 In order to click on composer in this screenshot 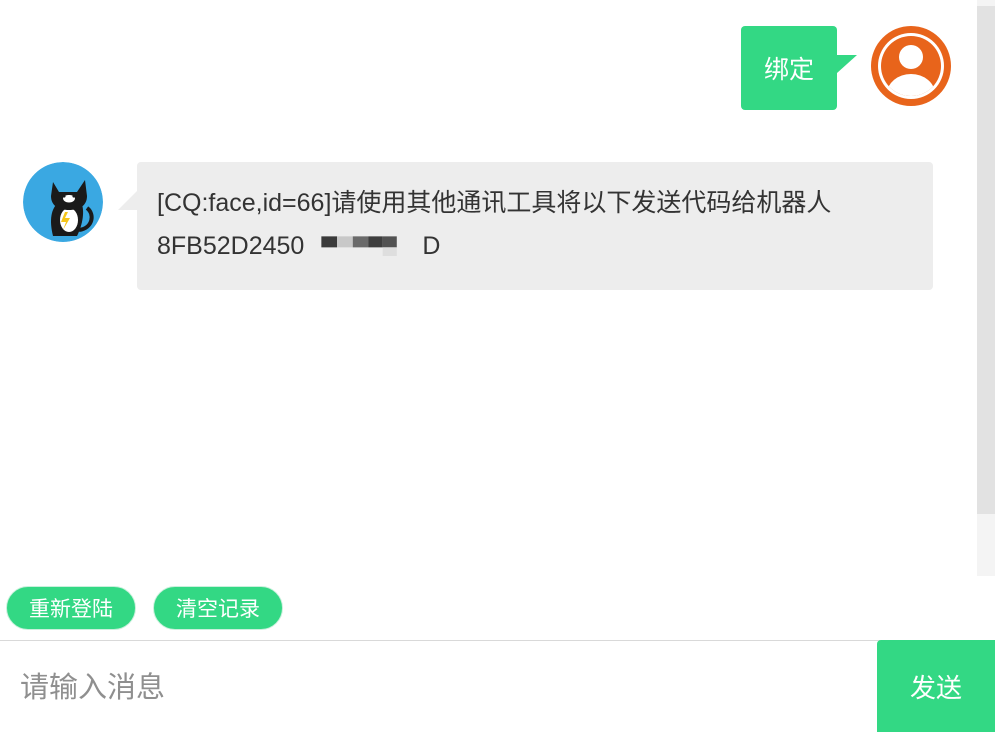, I will do `click(497, 686)`.